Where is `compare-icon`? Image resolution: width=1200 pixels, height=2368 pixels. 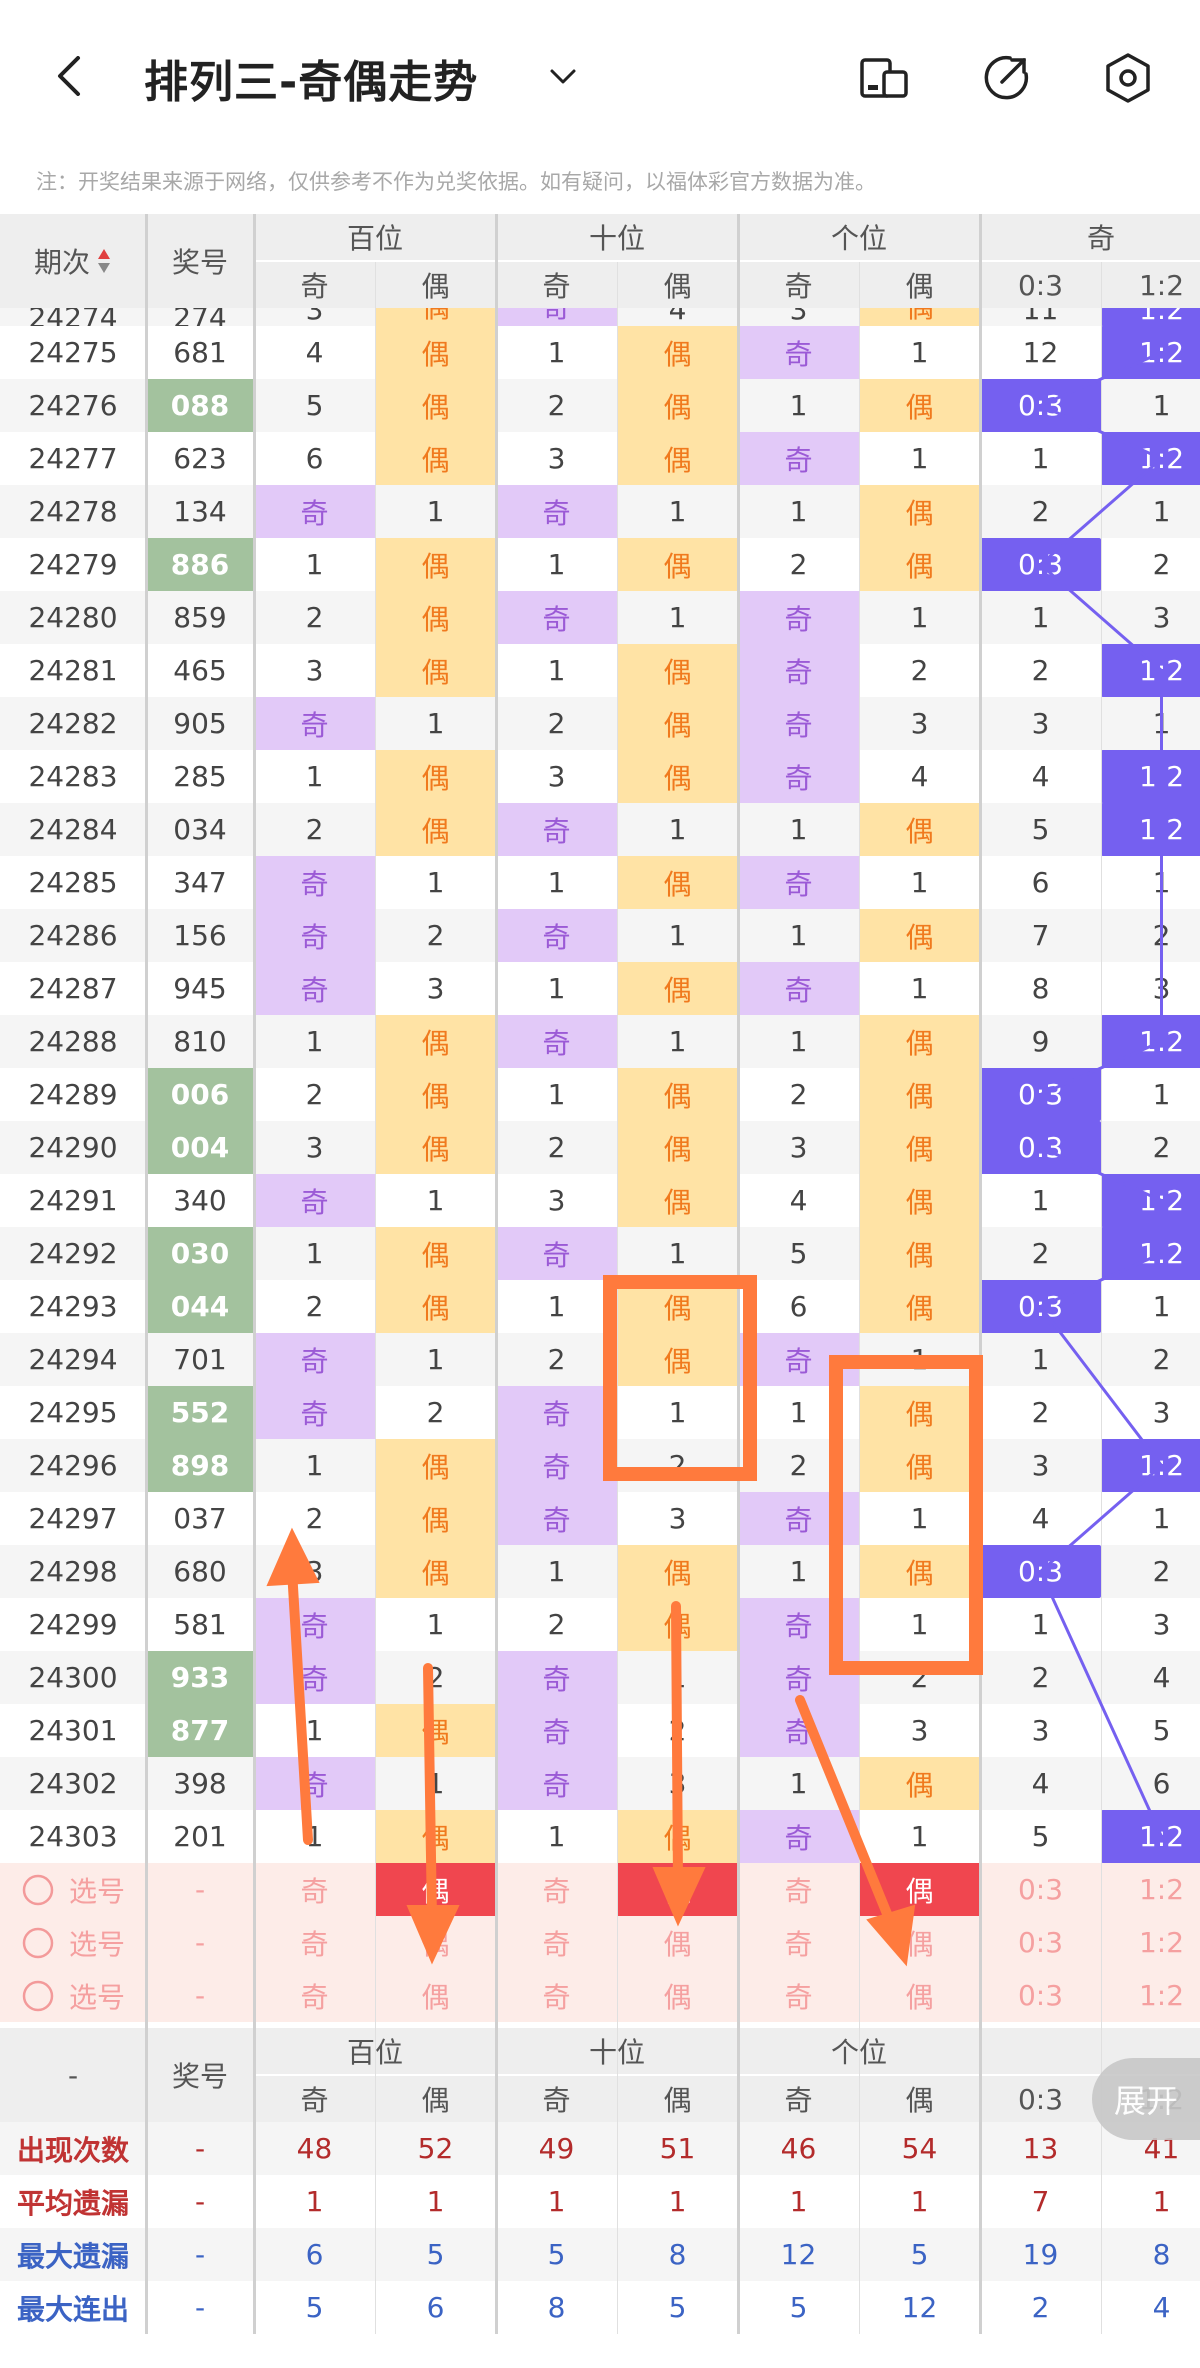
compare-icon is located at coordinates (884, 78).